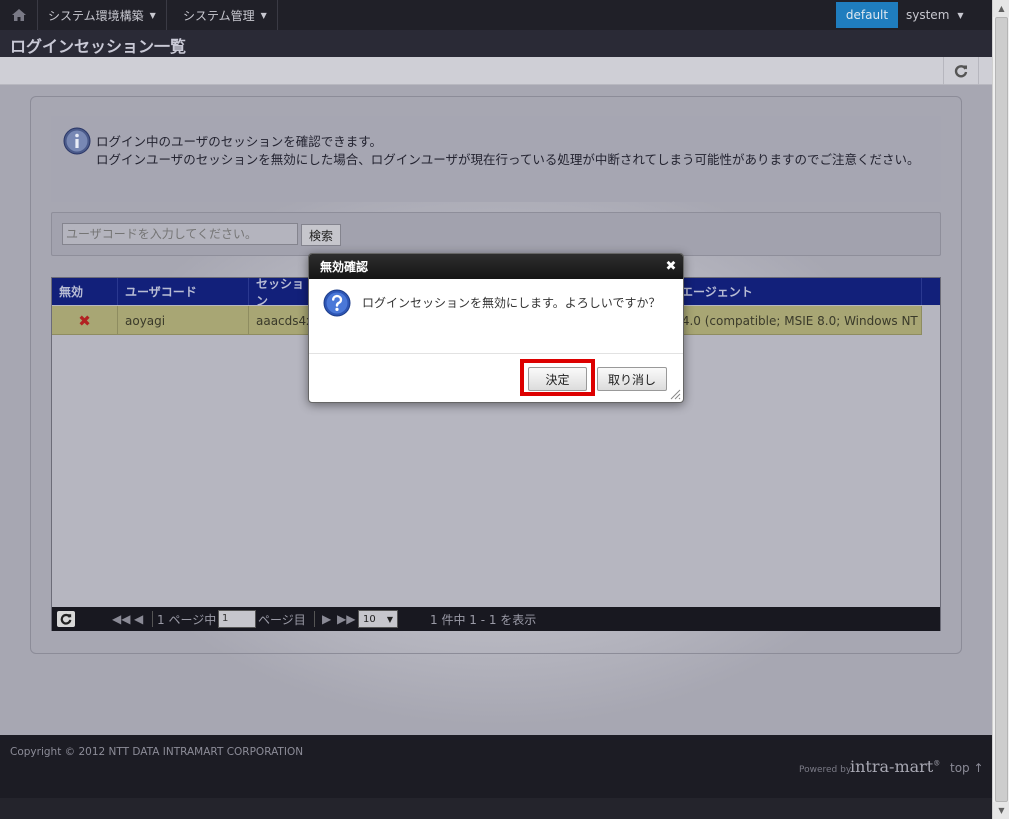 This screenshot has height=819, width=1009. I want to click on ok-button: 決定, so click(557, 379).